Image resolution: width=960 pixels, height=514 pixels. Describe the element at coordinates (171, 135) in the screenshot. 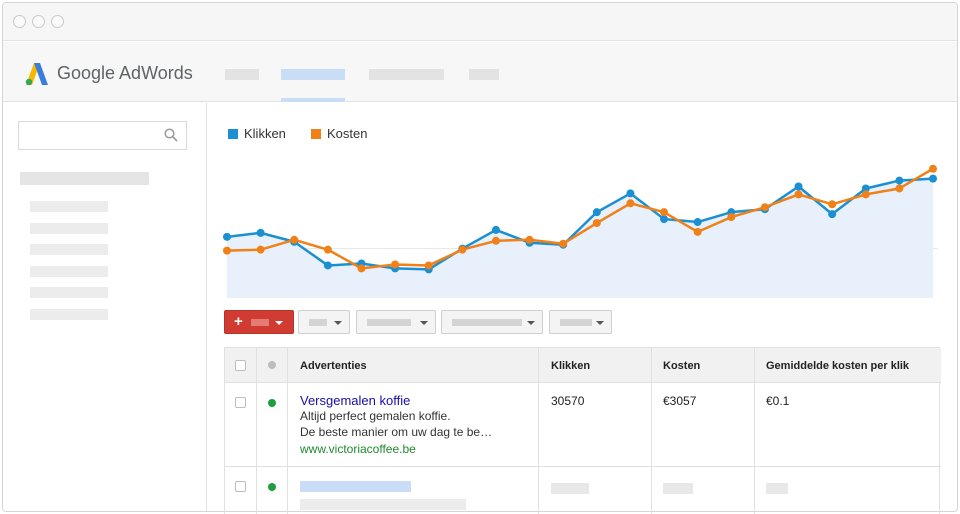

I see `search-icon` at that location.